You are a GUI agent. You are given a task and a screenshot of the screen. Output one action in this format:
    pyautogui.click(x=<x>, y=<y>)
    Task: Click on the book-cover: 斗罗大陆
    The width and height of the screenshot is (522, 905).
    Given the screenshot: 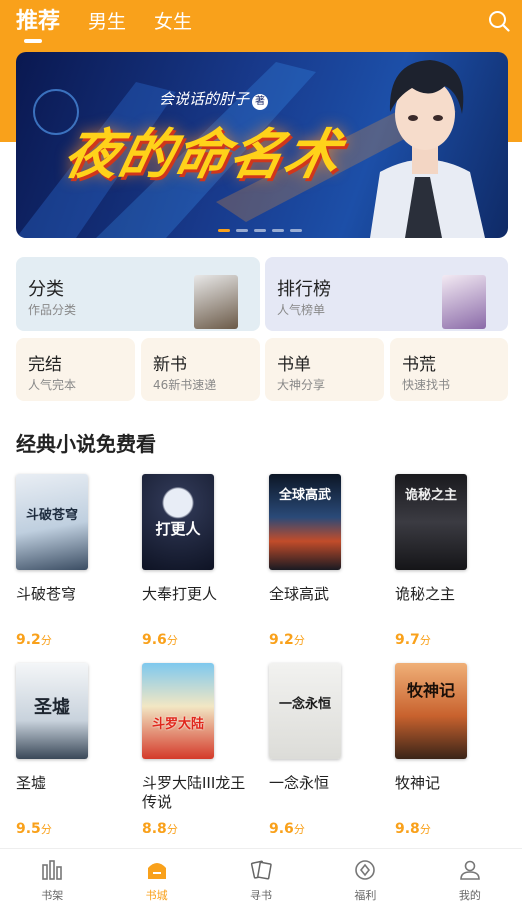 What is the action you would take?
    pyautogui.click(x=178, y=711)
    